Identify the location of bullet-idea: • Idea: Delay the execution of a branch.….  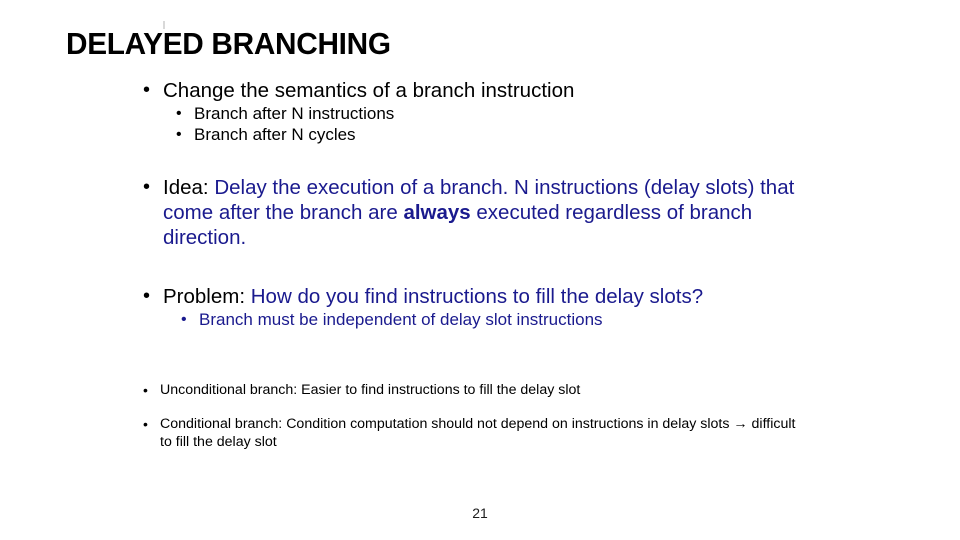
(480, 212).